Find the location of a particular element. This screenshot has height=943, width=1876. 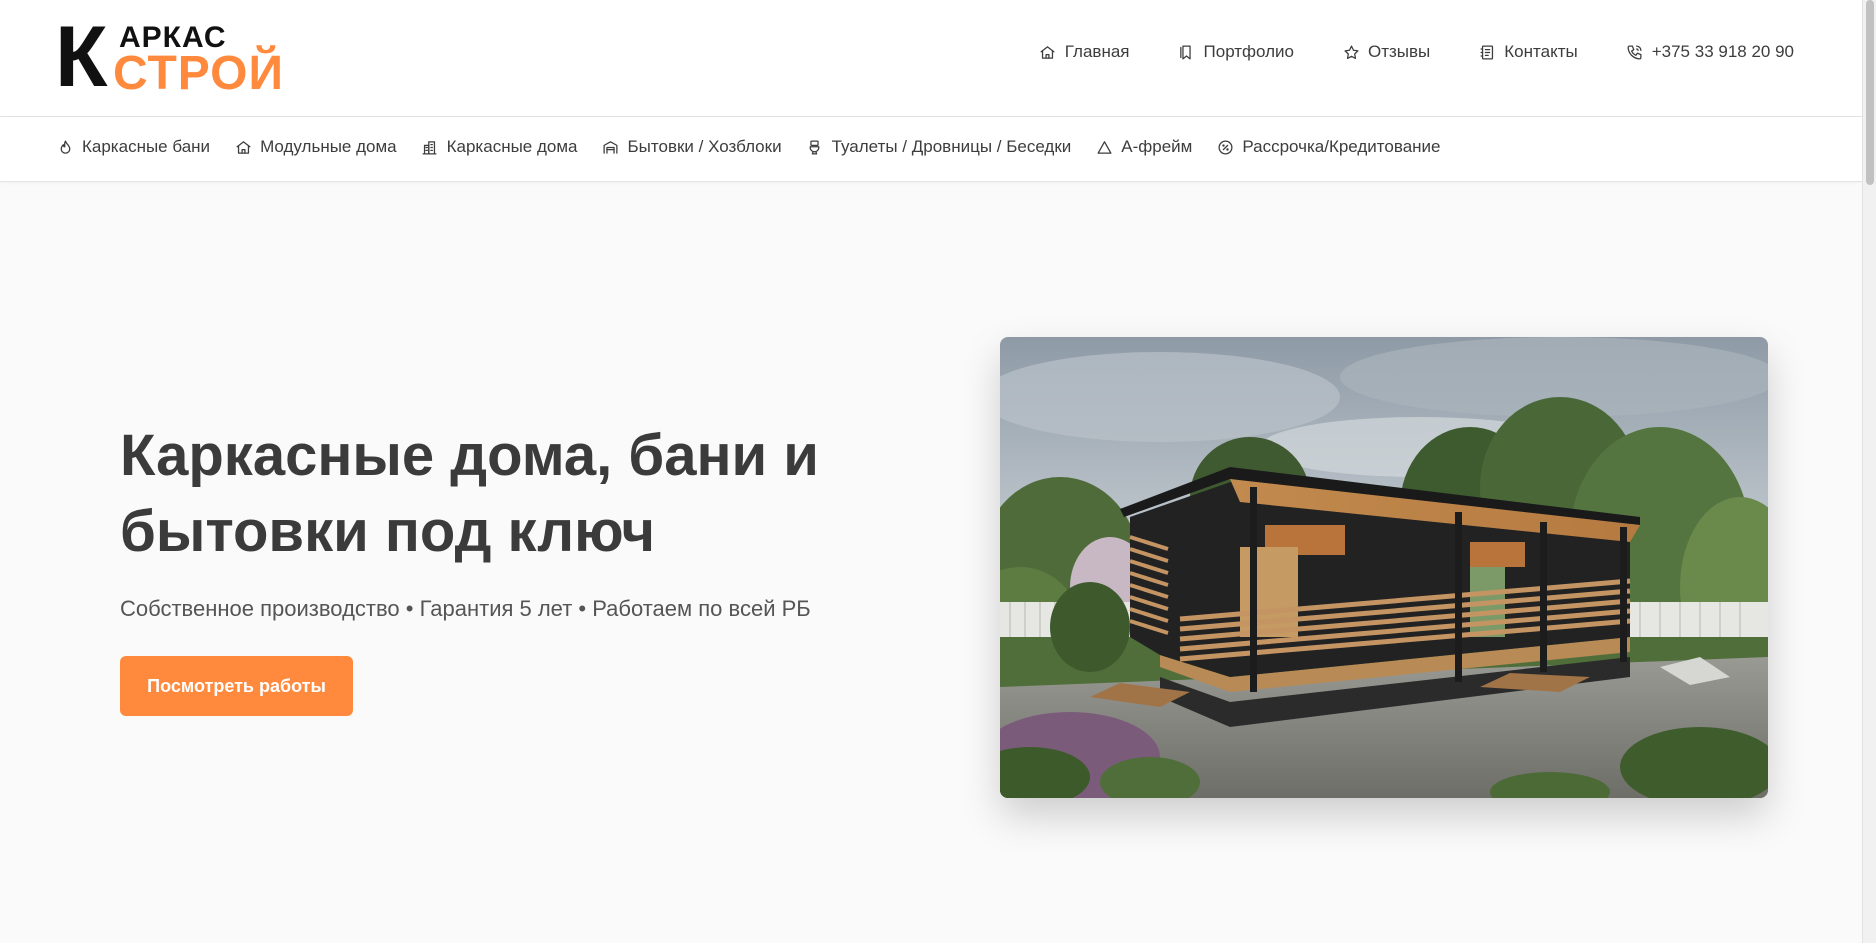

site-logo: К АРКАС СТРОЙ is located at coordinates (170, 57).